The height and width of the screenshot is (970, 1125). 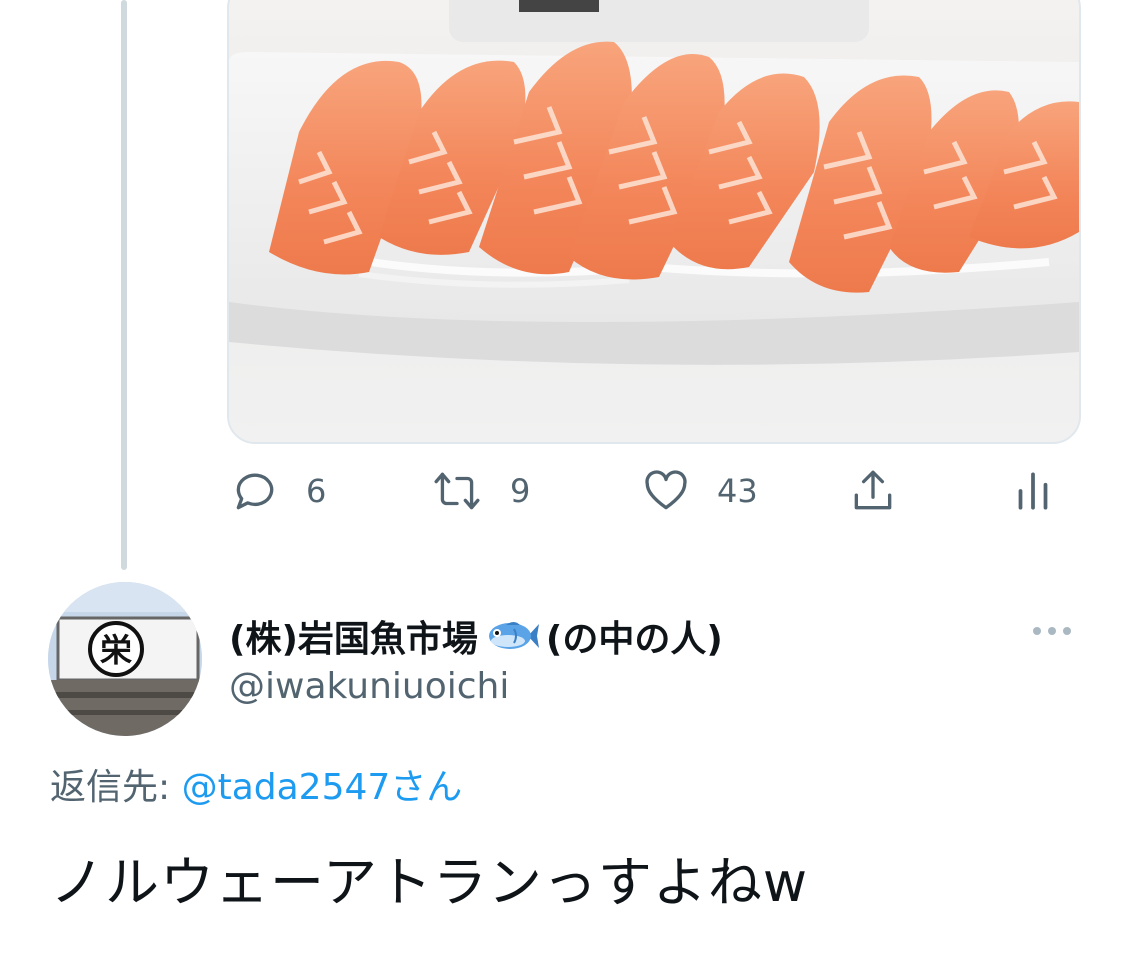 What do you see at coordinates (457, 491) in the screenshot?
I see `retweet-icon` at bounding box center [457, 491].